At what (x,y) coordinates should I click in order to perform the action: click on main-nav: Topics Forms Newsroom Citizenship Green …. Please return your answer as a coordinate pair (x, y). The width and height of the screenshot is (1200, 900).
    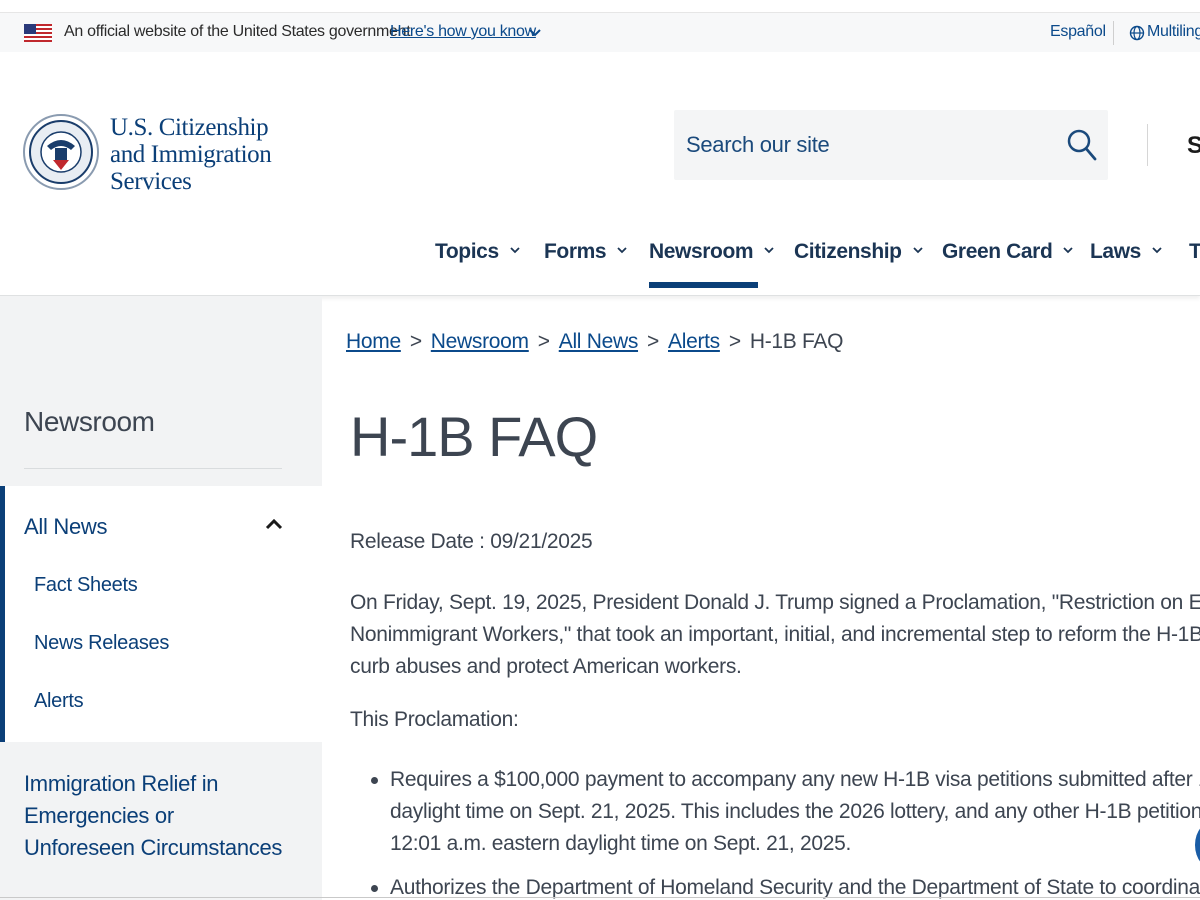
    Looking at the image, I should click on (600, 262).